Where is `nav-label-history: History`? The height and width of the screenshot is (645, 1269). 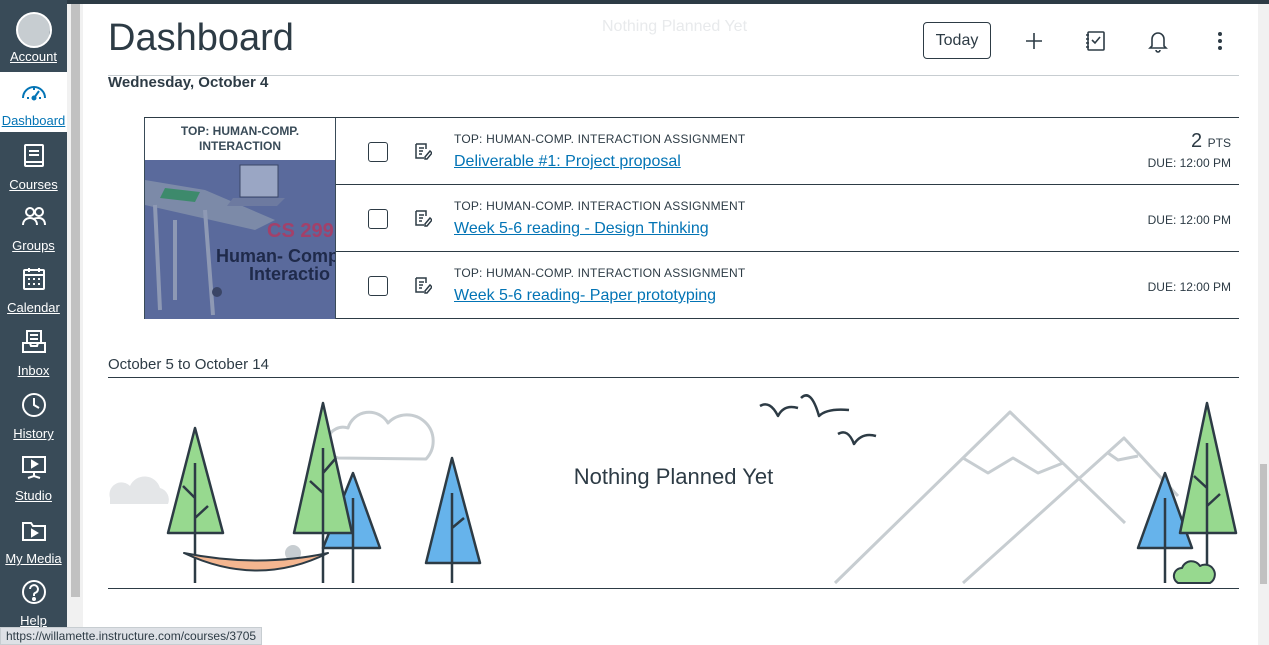 nav-label-history: History is located at coordinates (33, 433).